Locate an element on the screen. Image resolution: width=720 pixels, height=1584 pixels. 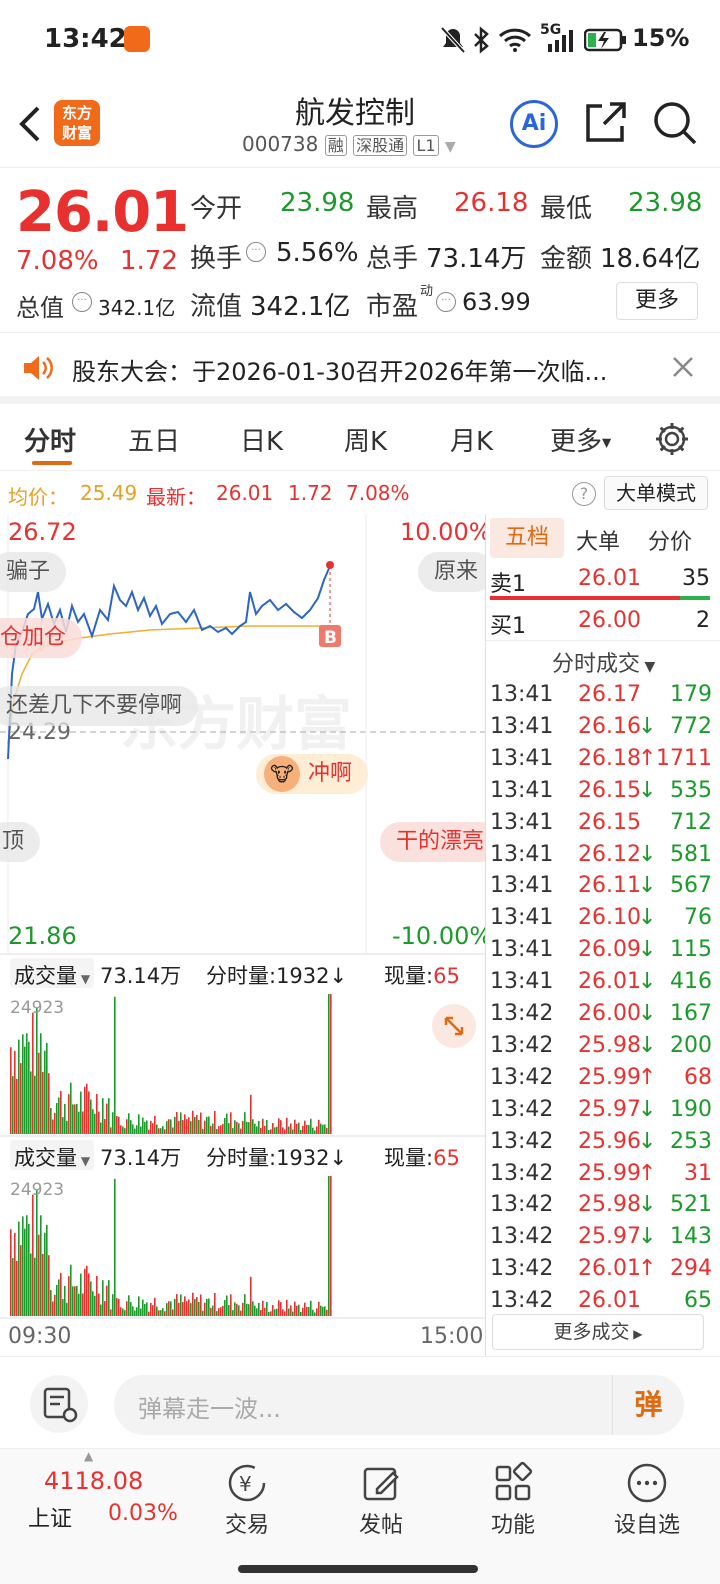
tab-big-orders: 大单 is located at coordinates (598, 540).